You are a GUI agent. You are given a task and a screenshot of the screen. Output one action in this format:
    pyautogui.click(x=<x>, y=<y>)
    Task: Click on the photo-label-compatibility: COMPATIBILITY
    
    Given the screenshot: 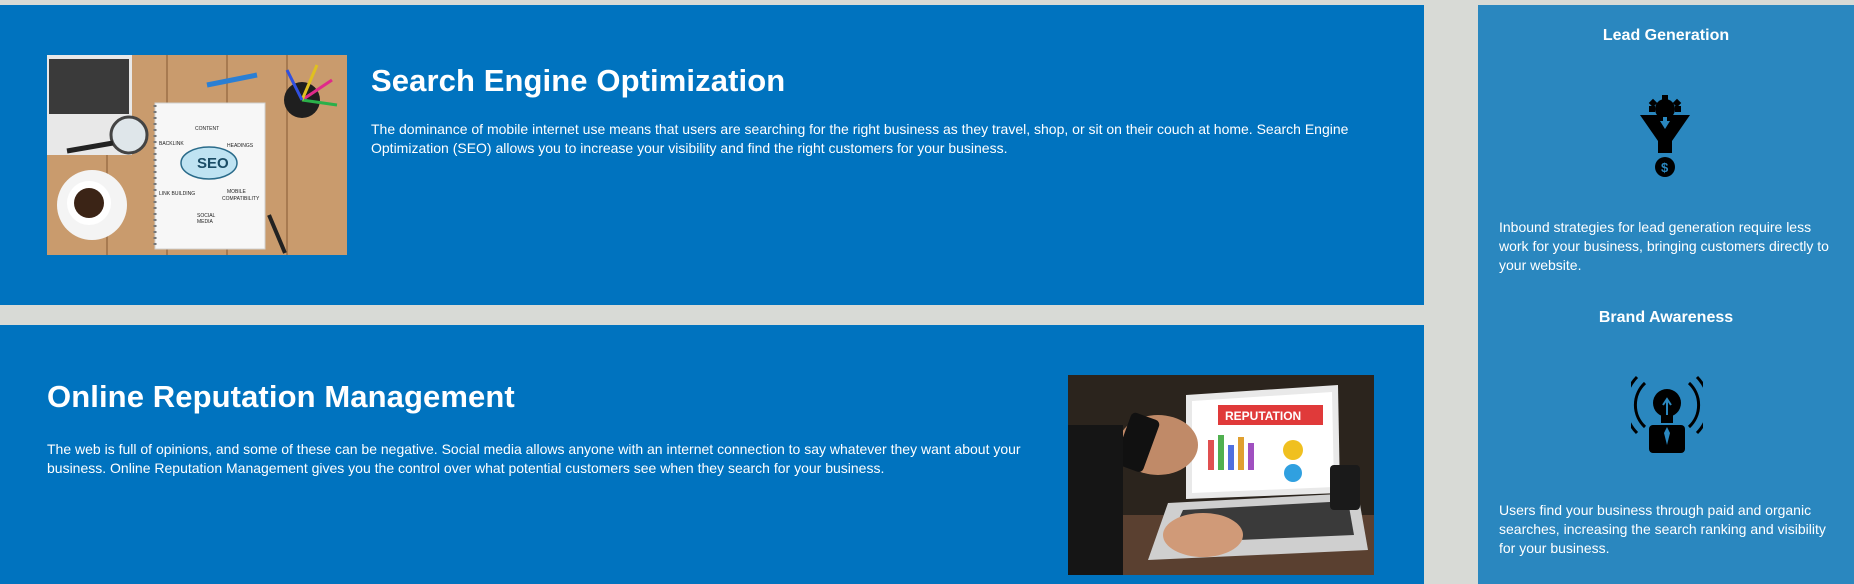 What is the action you would take?
    pyautogui.click(x=241, y=199)
    